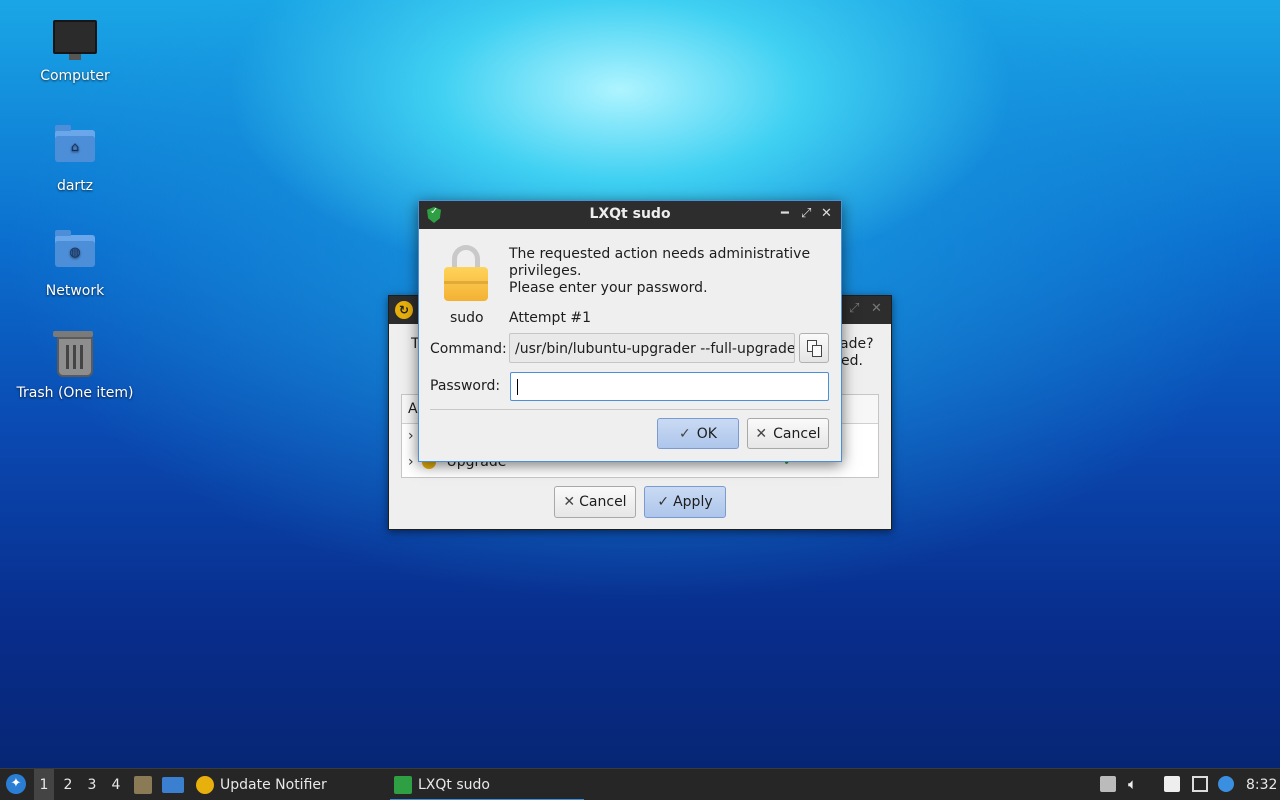  What do you see at coordinates (608, 288) in the screenshot?
I see `message-line: Please enter your password.` at bounding box center [608, 288].